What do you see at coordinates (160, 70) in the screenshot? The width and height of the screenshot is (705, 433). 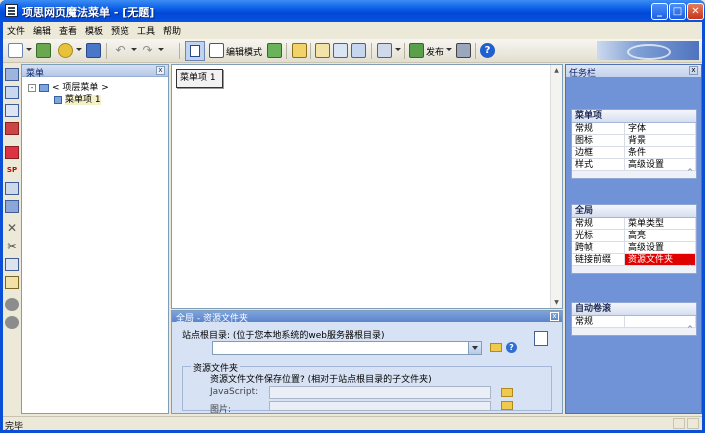 I see `menu-tree-close-icon: x` at bounding box center [160, 70].